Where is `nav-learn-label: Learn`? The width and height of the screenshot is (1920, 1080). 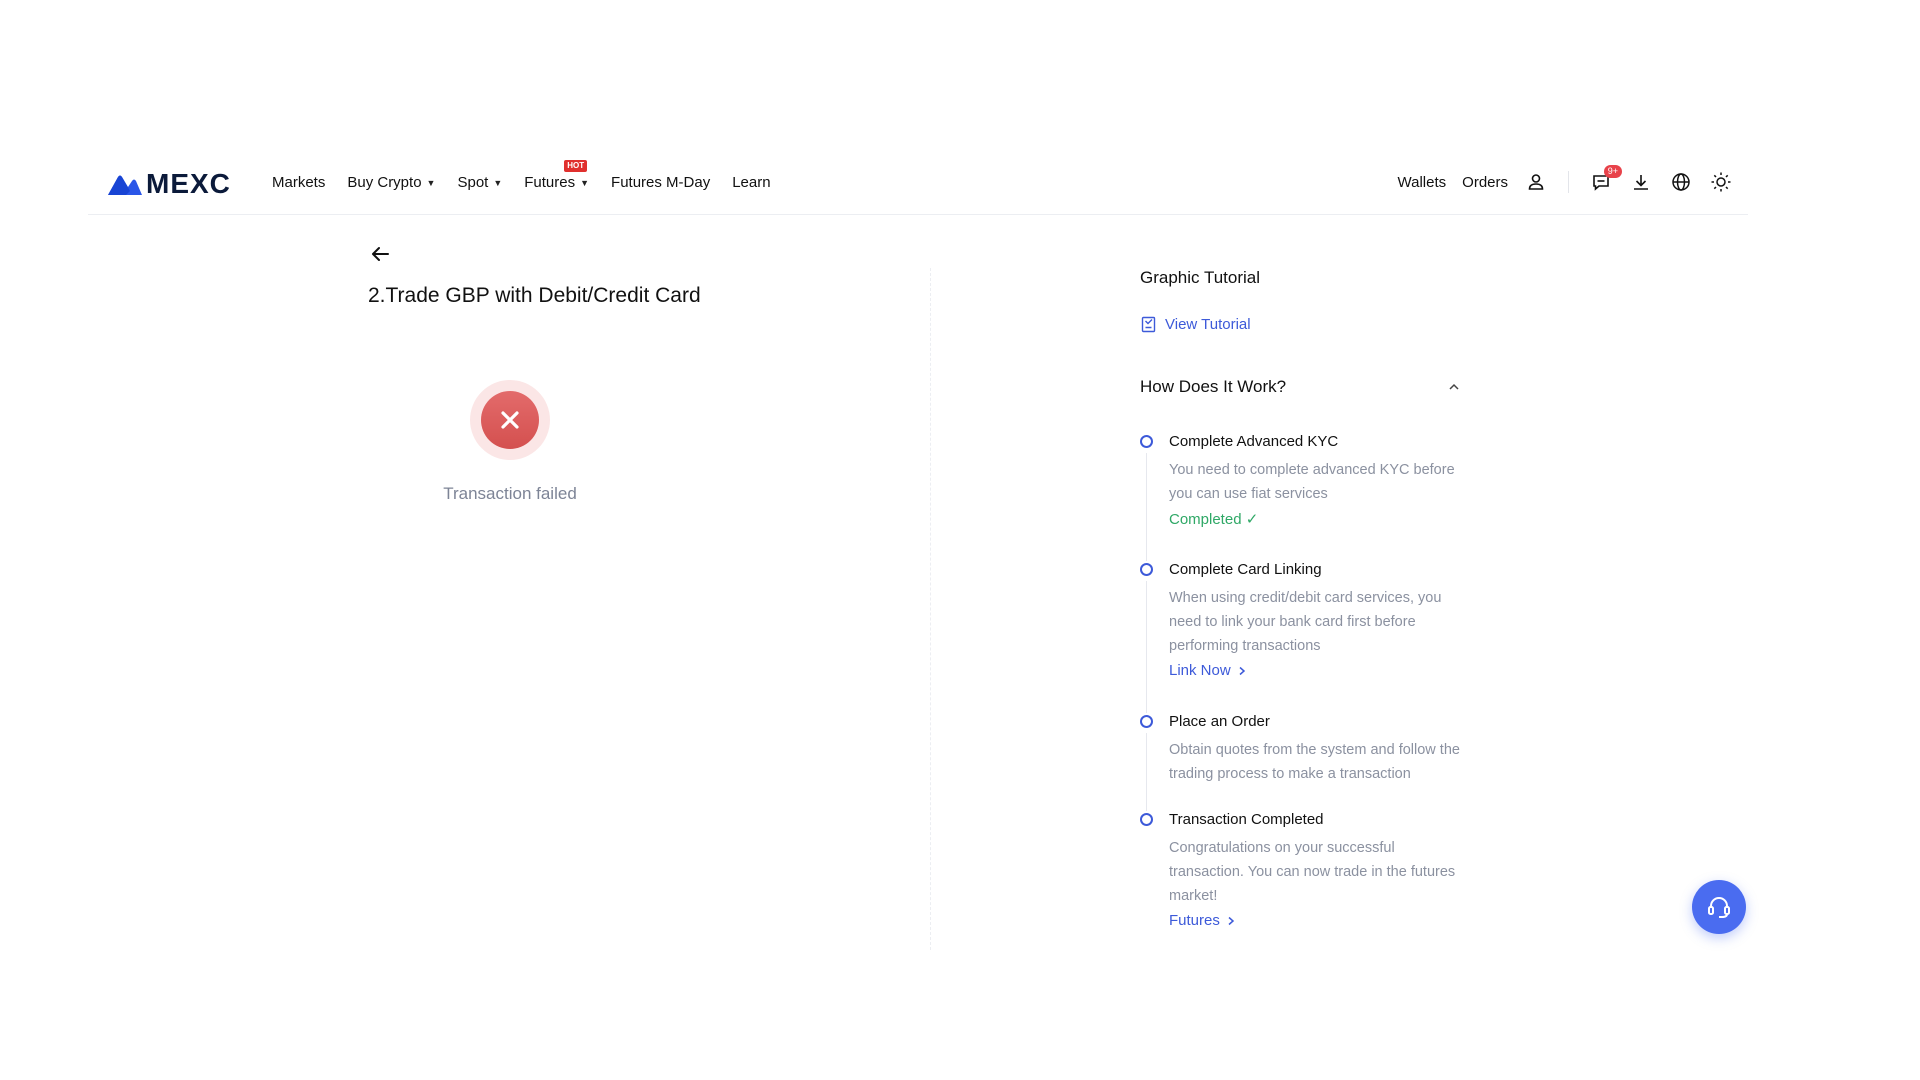 nav-learn-label: Learn is located at coordinates (751, 182).